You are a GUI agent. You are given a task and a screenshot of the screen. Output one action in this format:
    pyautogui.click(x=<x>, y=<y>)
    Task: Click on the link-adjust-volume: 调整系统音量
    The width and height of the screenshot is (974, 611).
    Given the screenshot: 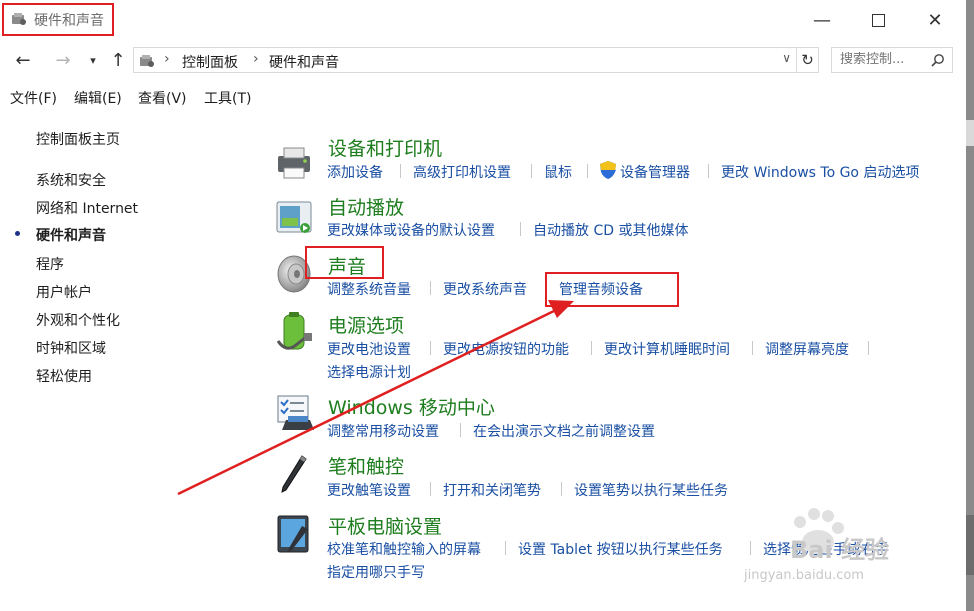 What is the action you would take?
    pyautogui.click(x=369, y=289)
    